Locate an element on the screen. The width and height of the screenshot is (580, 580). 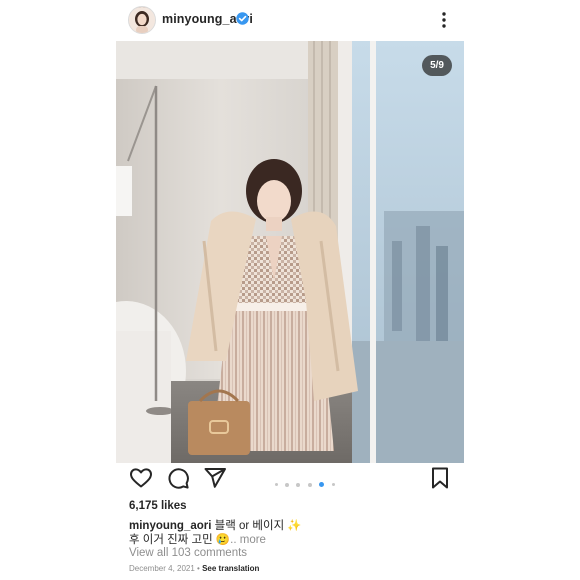
carousel-counter: 5/9 is located at coordinates (437, 65).